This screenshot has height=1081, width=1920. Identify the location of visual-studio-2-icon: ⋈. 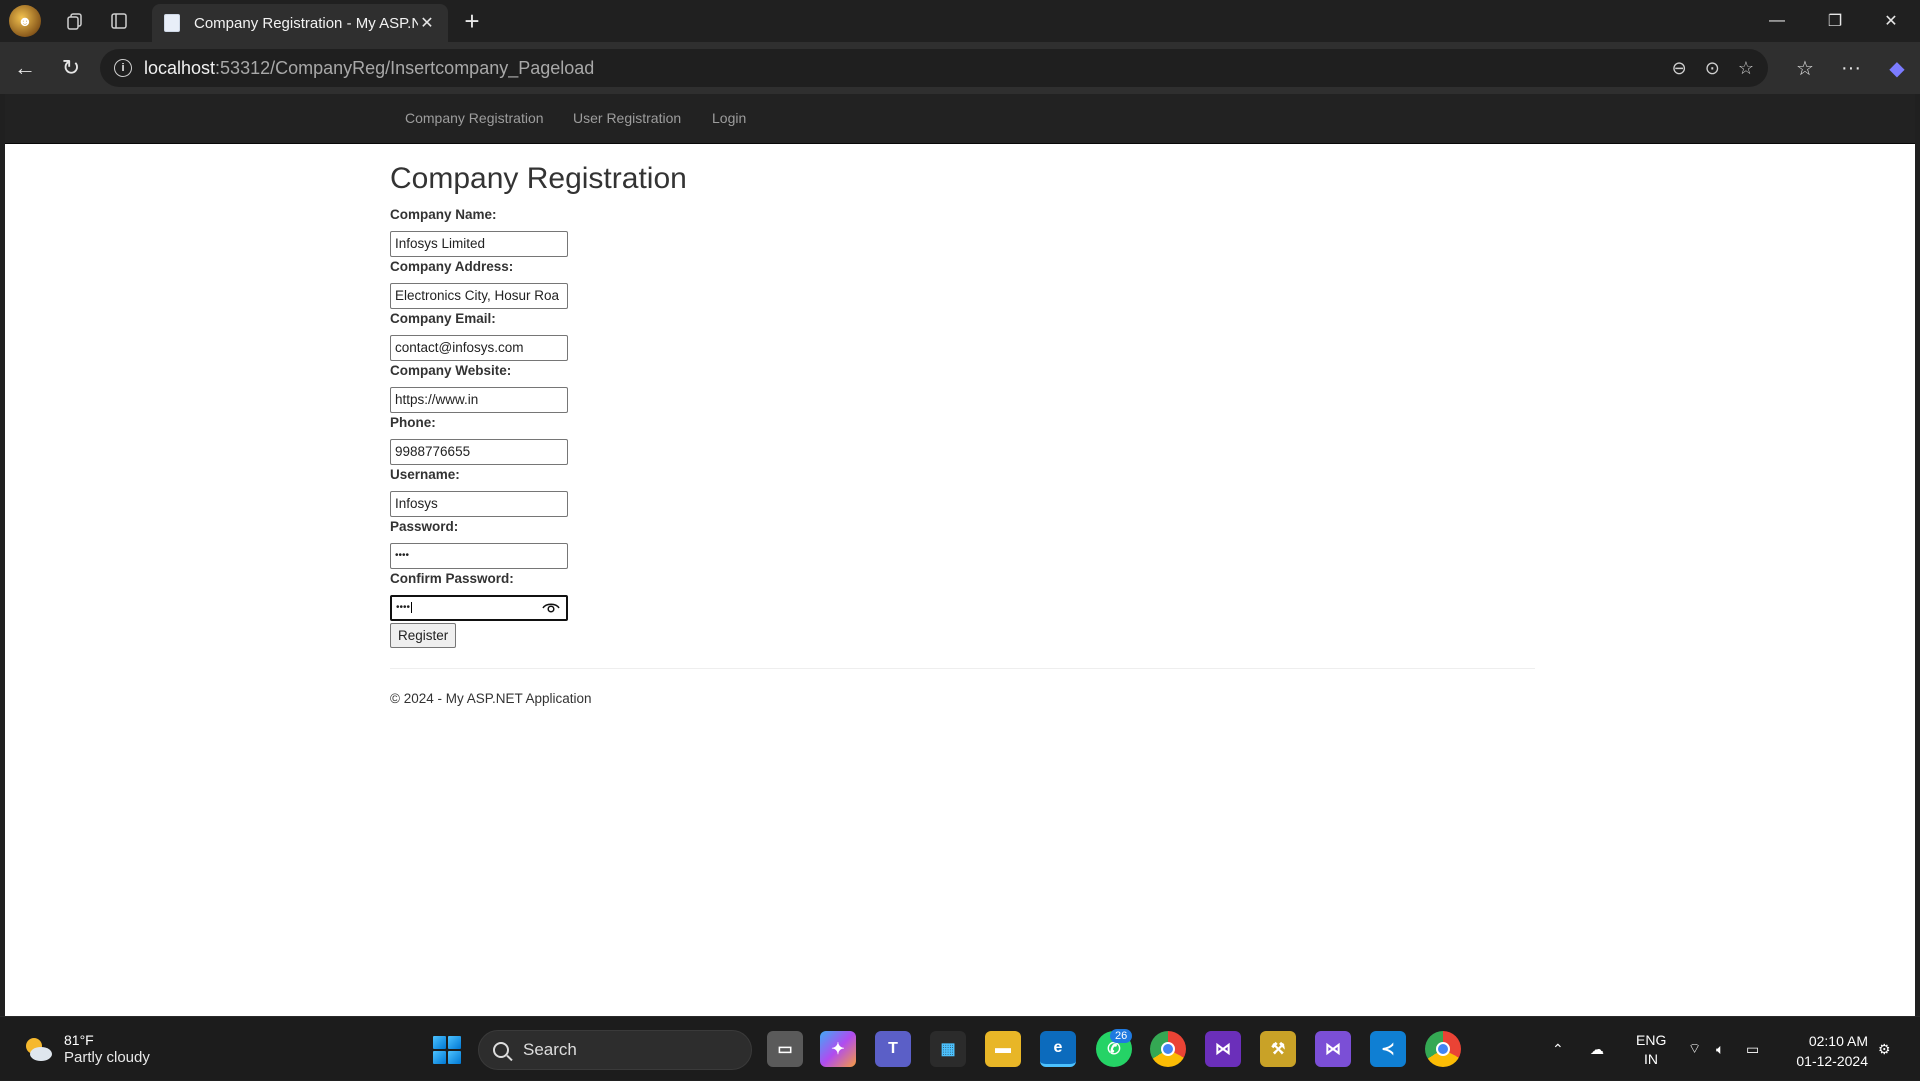
(1333, 1049).